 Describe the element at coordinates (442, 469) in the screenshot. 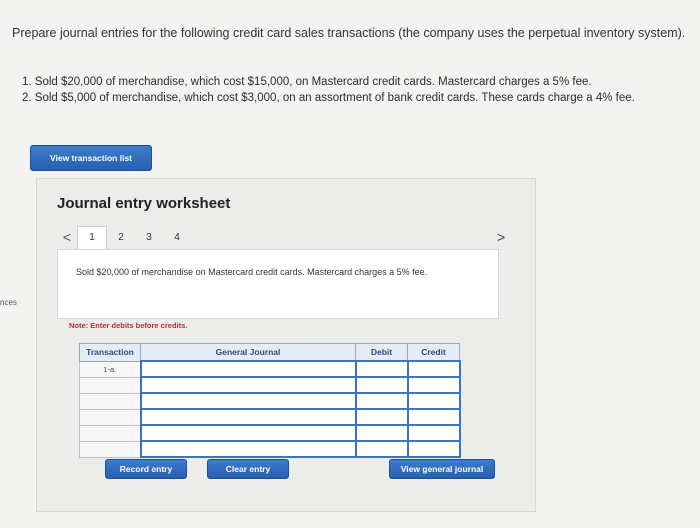

I see `view-general-journal-button: View general journal` at that location.